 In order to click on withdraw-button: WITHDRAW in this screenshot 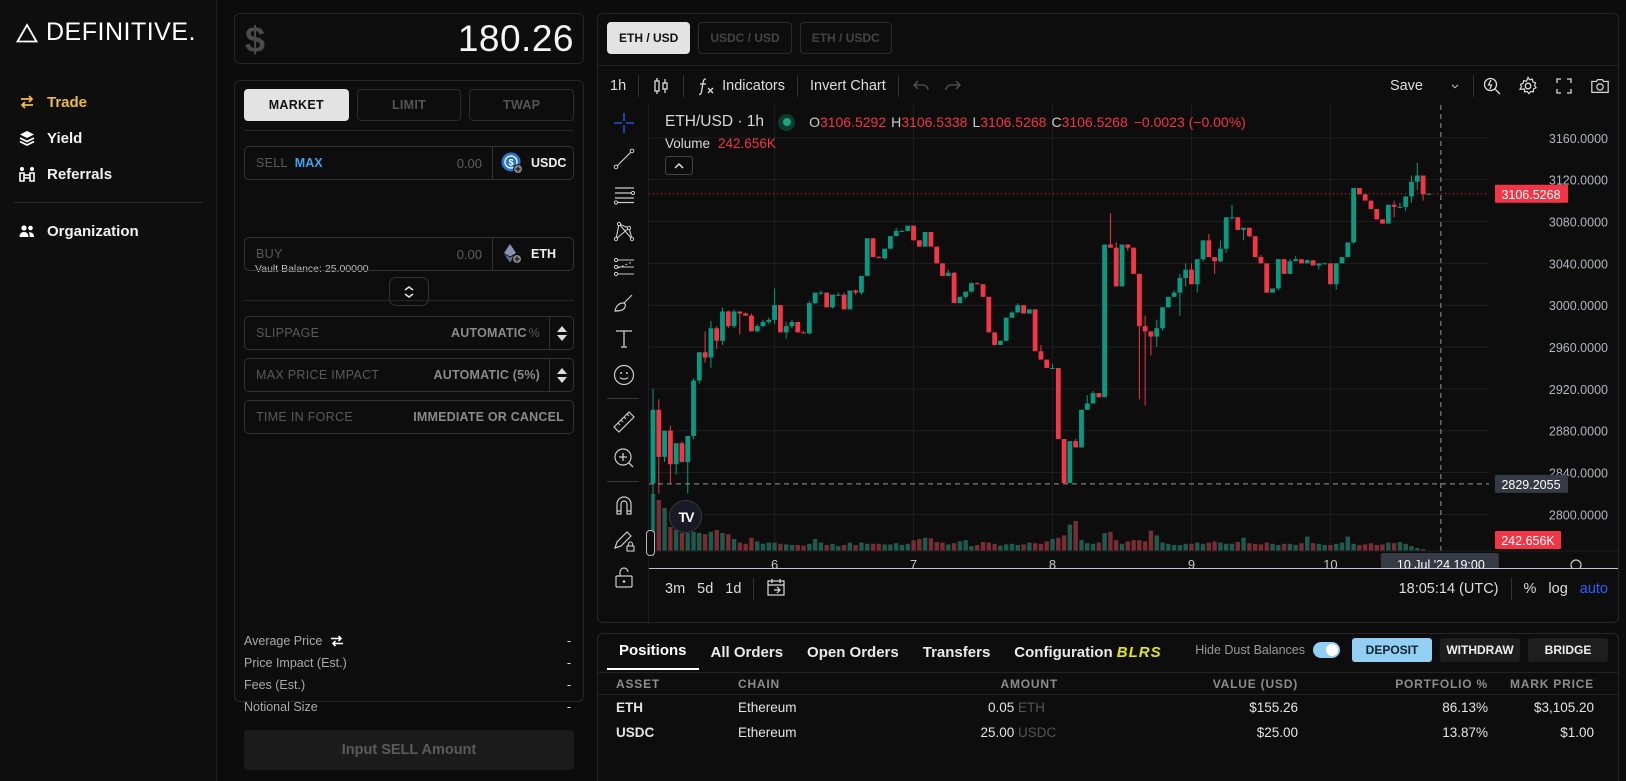, I will do `click(1480, 650)`.